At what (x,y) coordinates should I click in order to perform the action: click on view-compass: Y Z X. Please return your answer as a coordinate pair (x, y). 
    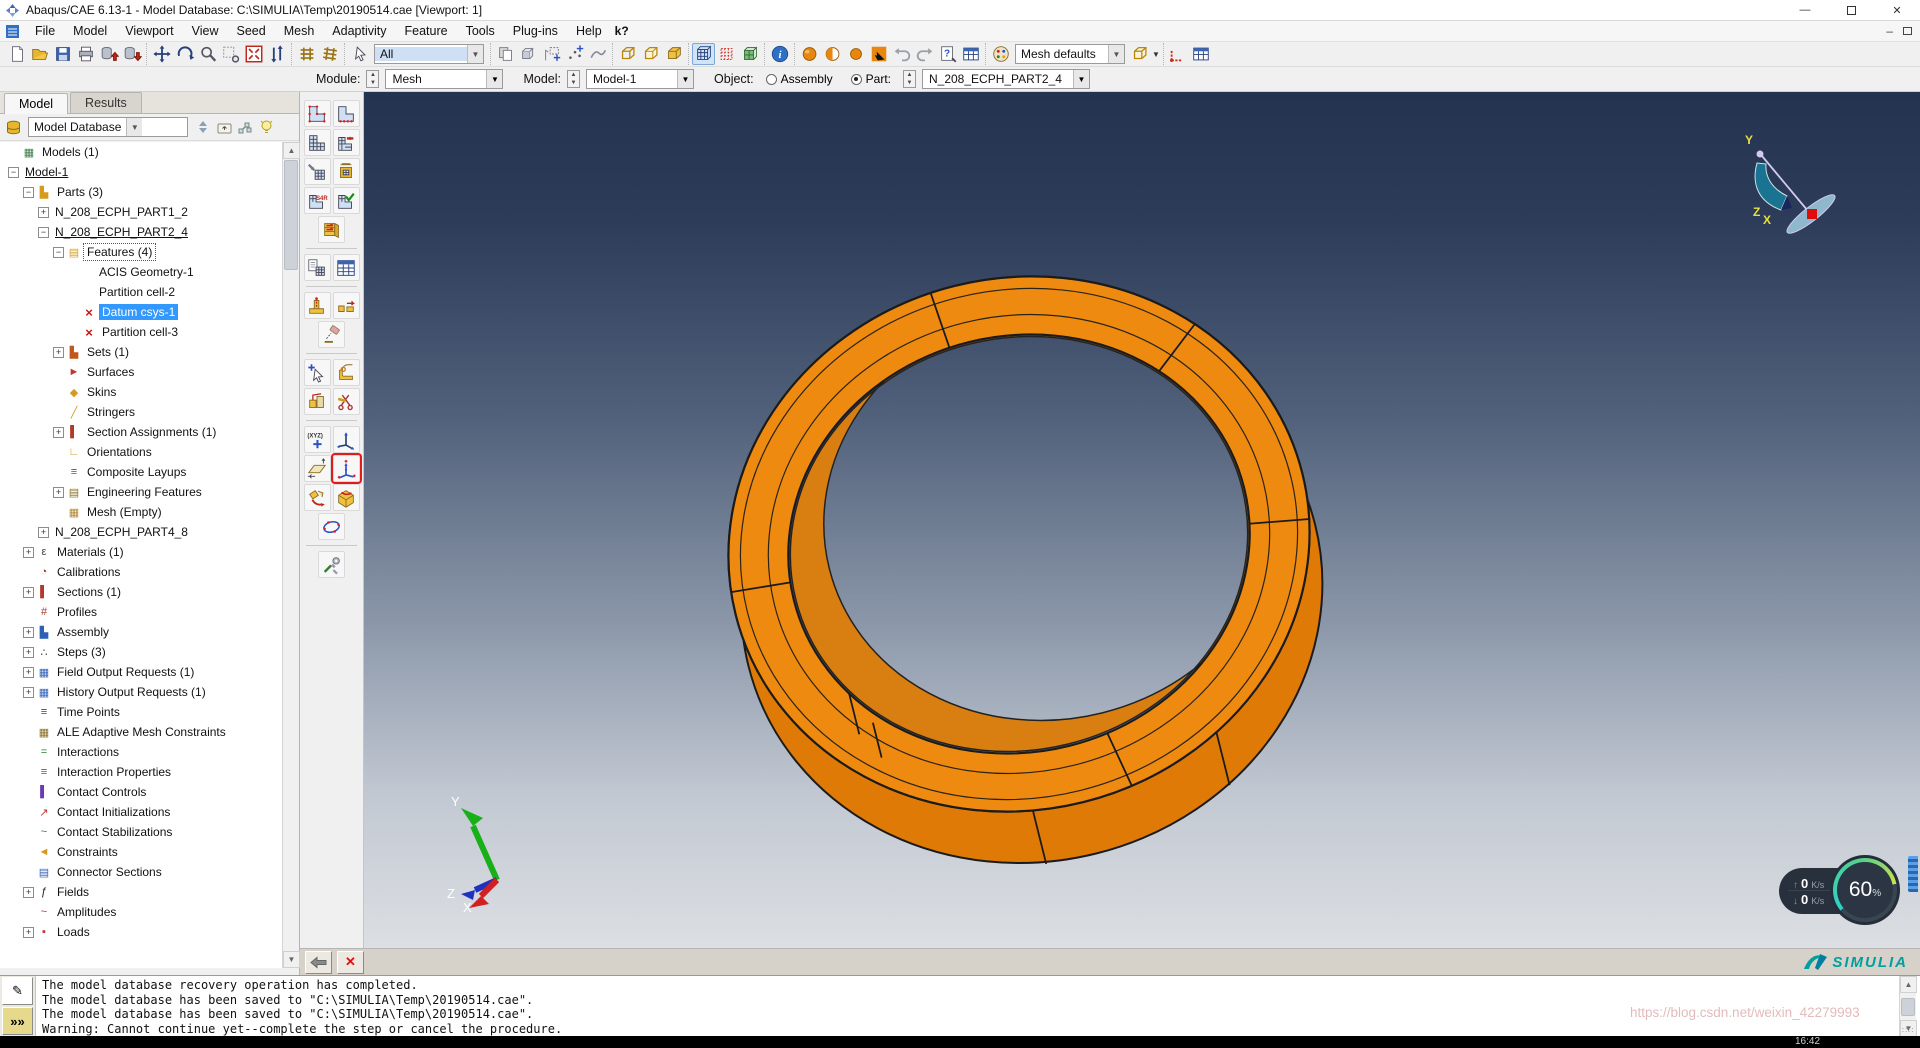
    Looking at the image, I should click on (1795, 190).